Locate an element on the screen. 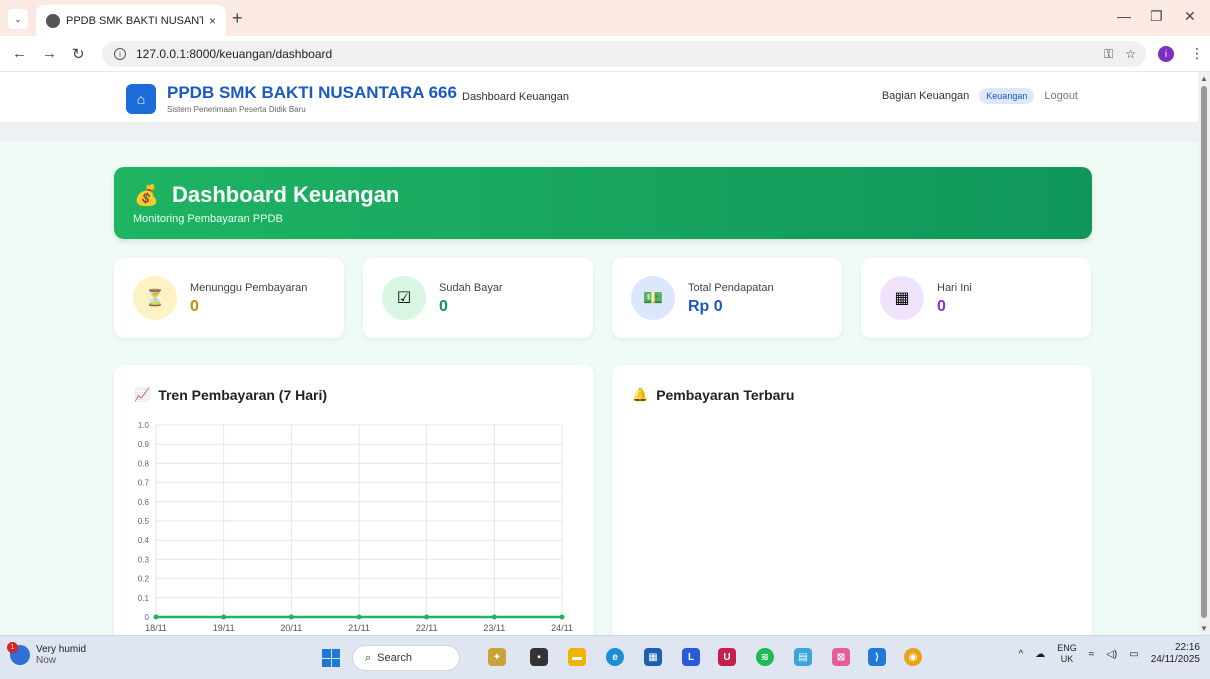 The height and width of the screenshot is (679, 1210). y-tick-label: 0.4 is located at coordinates (144, 540).